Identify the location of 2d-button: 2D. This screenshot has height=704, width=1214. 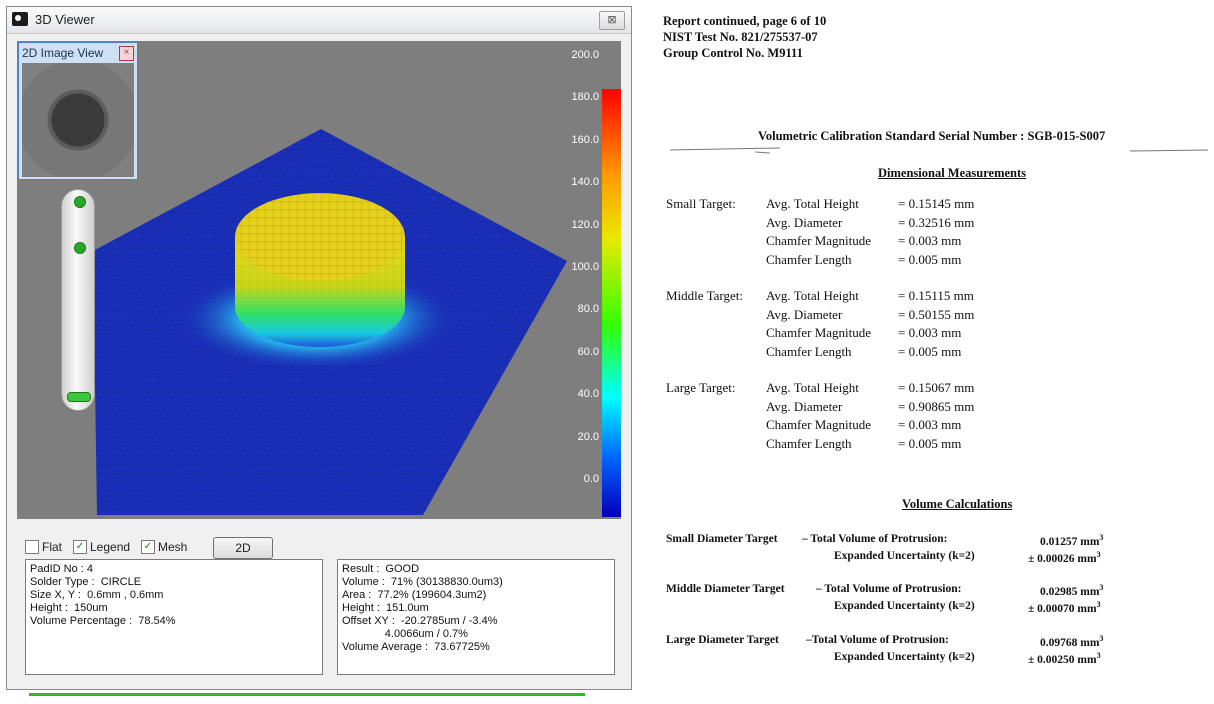
(243, 548).